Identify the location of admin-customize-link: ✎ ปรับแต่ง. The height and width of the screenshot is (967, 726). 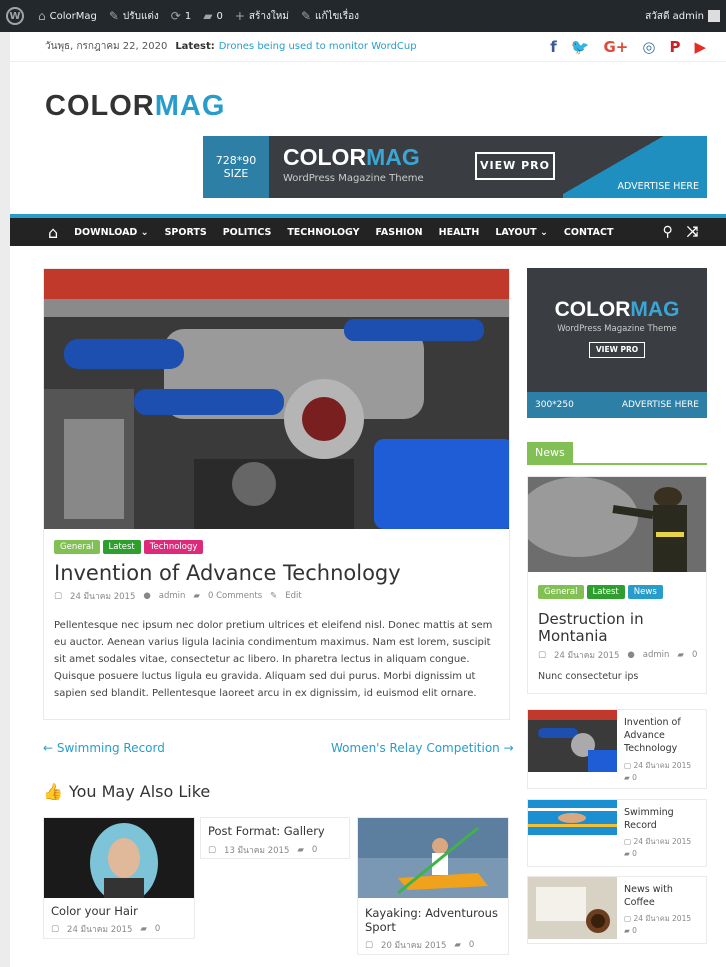
(134, 16).